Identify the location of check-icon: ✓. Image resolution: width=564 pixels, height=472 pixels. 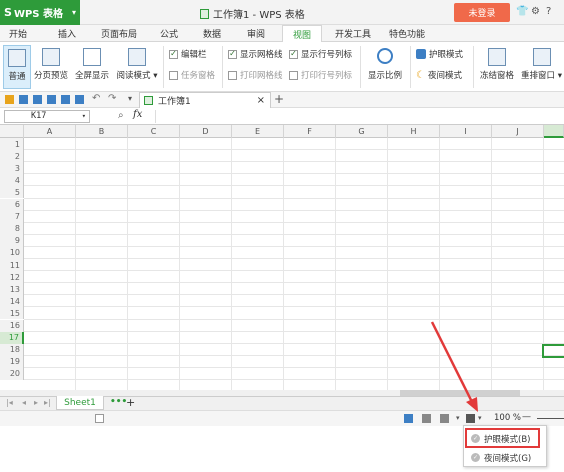
(293, 54).